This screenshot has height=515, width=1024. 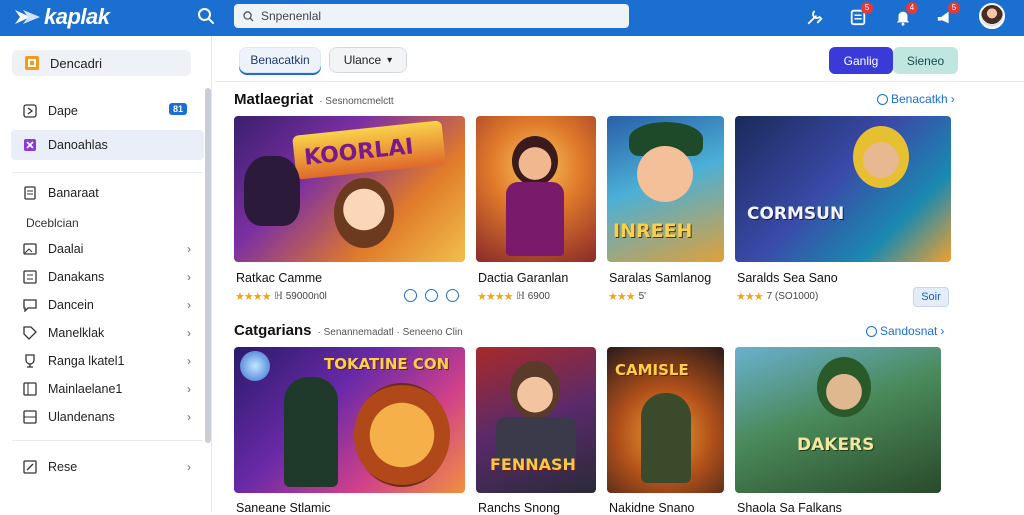 I want to click on game-card: INREEH Saralas Samlanog ★★★ 5', so click(x=666, y=211).